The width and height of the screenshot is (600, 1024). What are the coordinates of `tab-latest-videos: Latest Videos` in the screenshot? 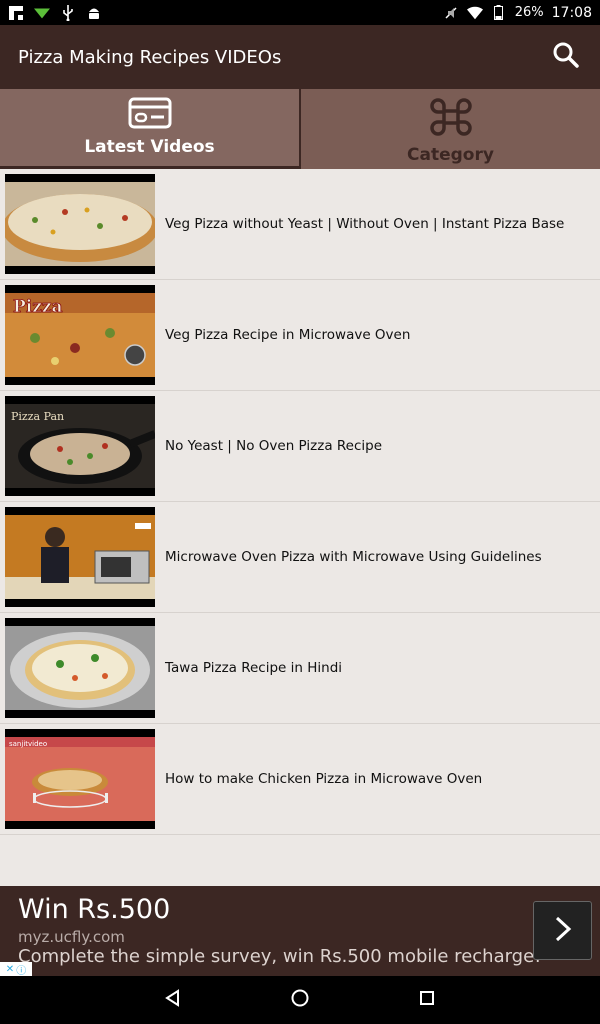 It's located at (149, 129).